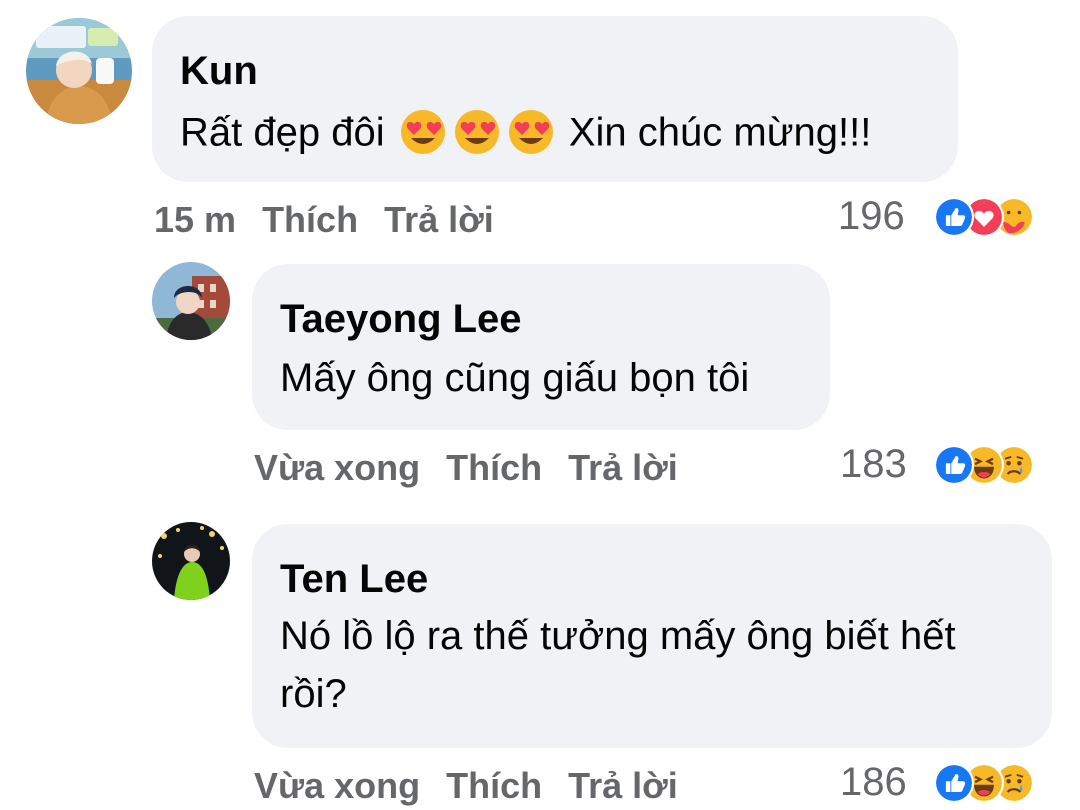 The image size is (1080, 810). I want to click on comment-text-start: Rất đẹp đôi, so click(282, 132).